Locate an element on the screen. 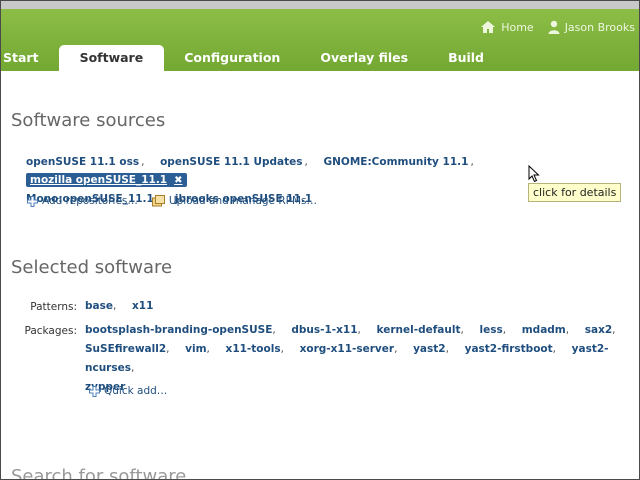  pattern-item: base is located at coordinates (99, 306).